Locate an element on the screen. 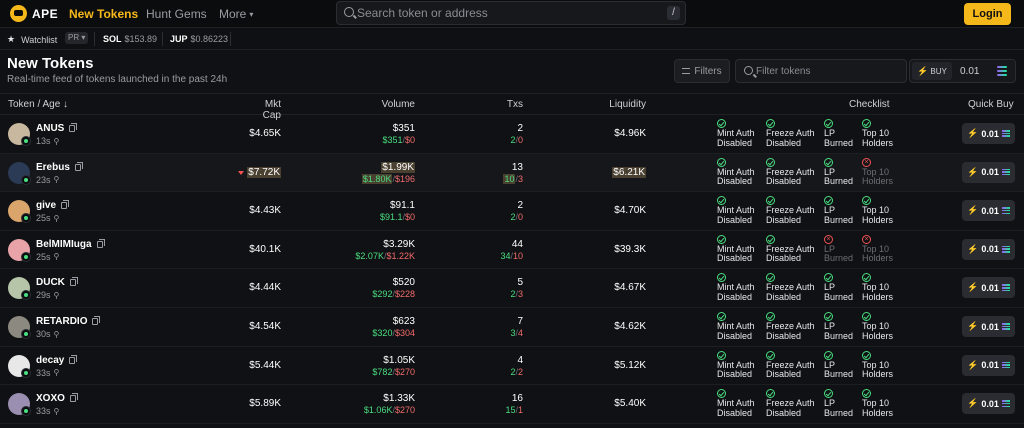 The width and height of the screenshot is (1024, 428). txs-count: 2 is located at coordinates (520, 206).